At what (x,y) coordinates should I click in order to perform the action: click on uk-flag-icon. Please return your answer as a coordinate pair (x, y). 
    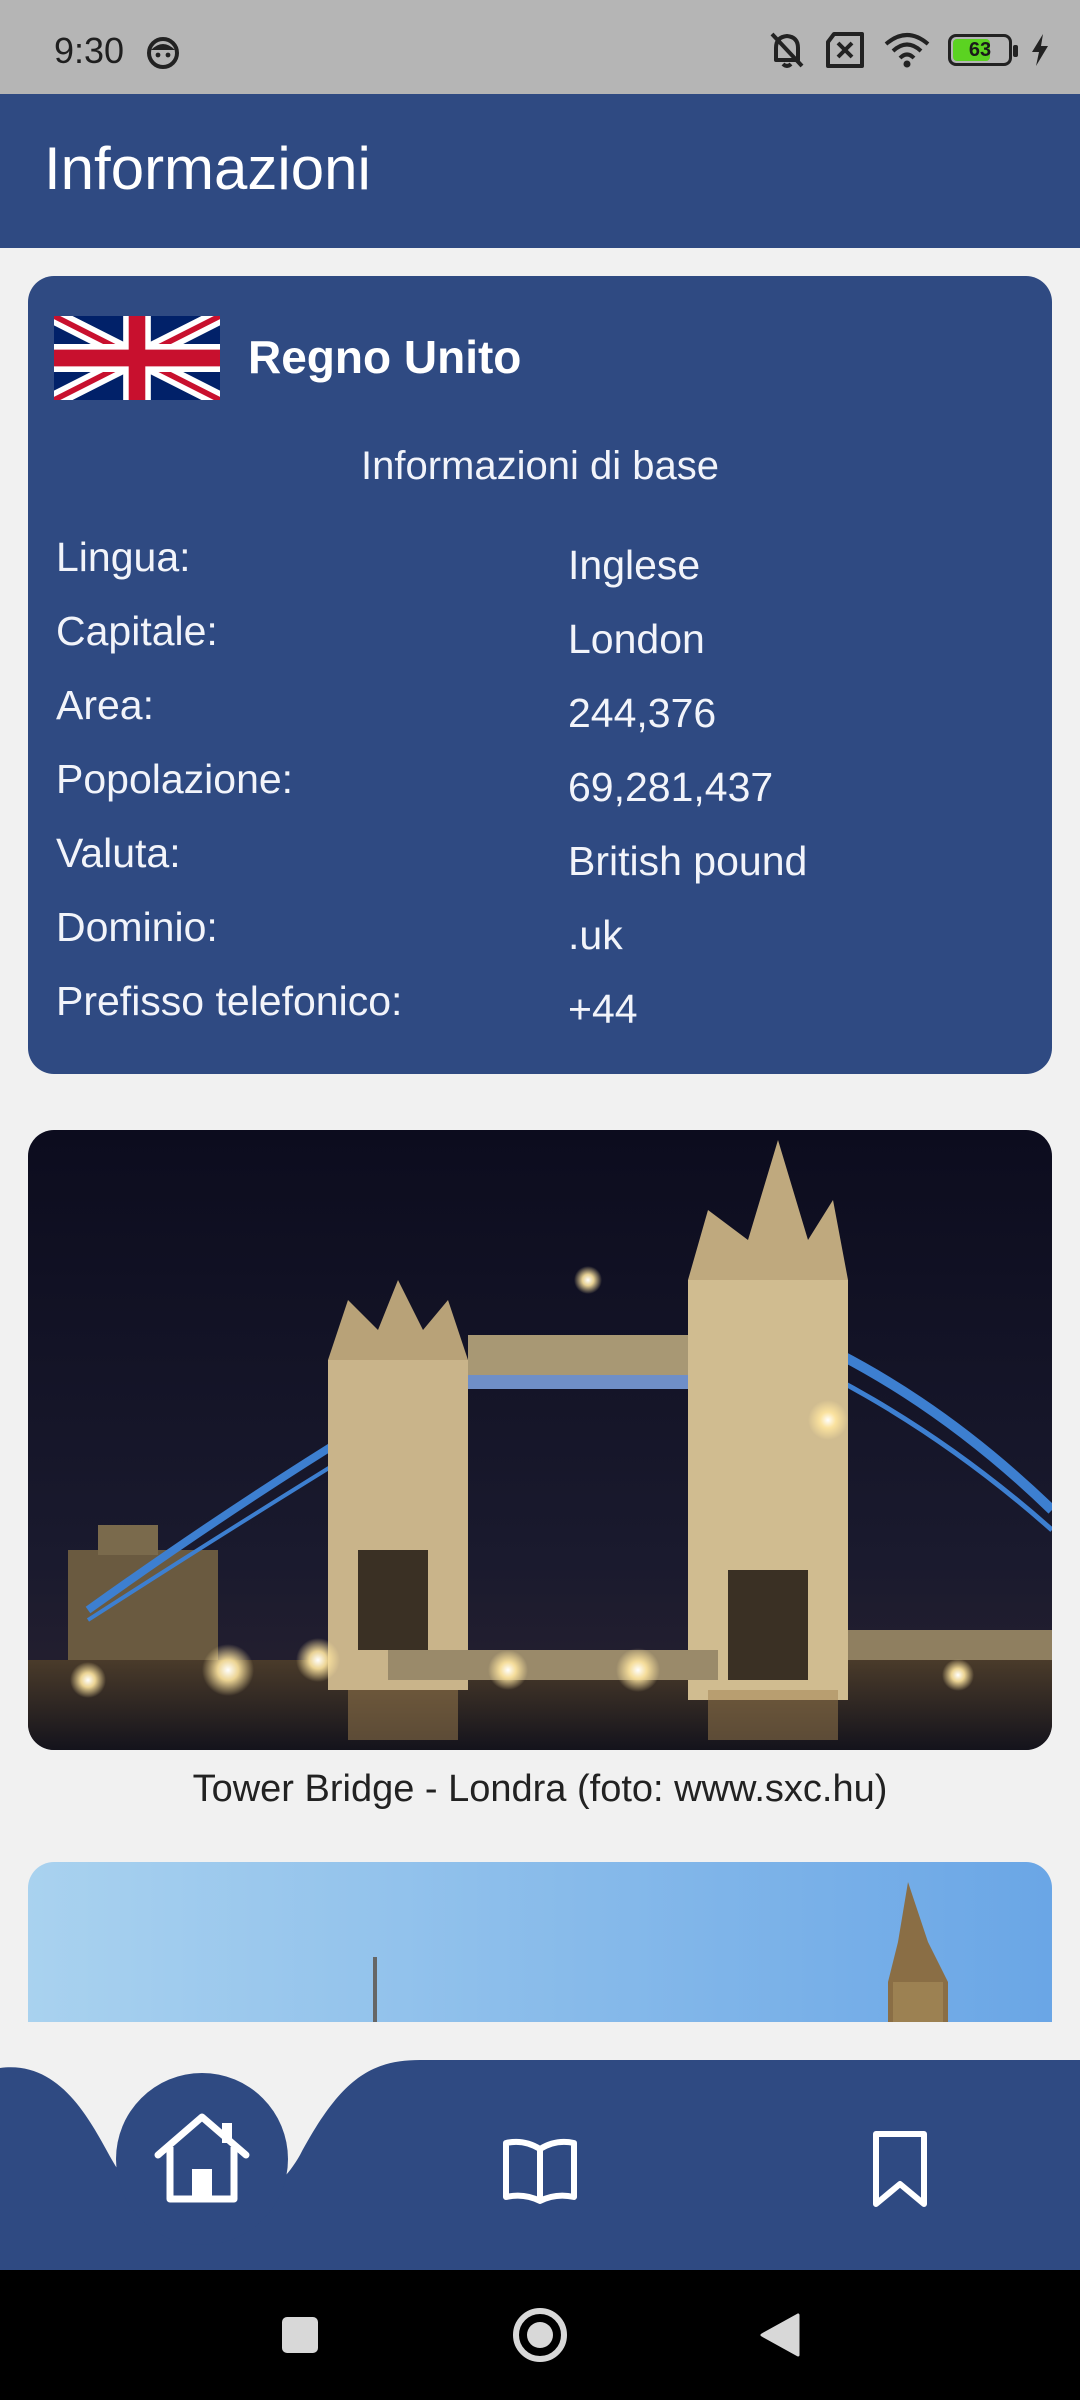
    Looking at the image, I should click on (137, 358).